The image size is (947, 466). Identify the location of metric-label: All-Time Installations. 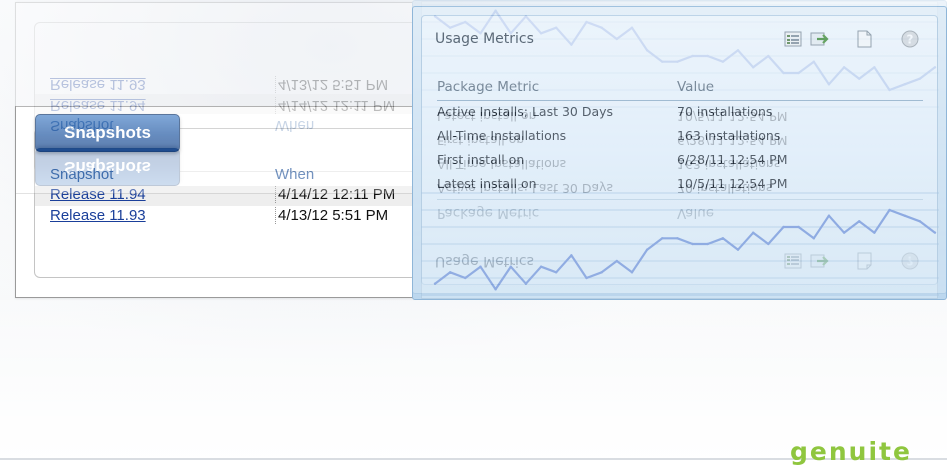
(502, 135).